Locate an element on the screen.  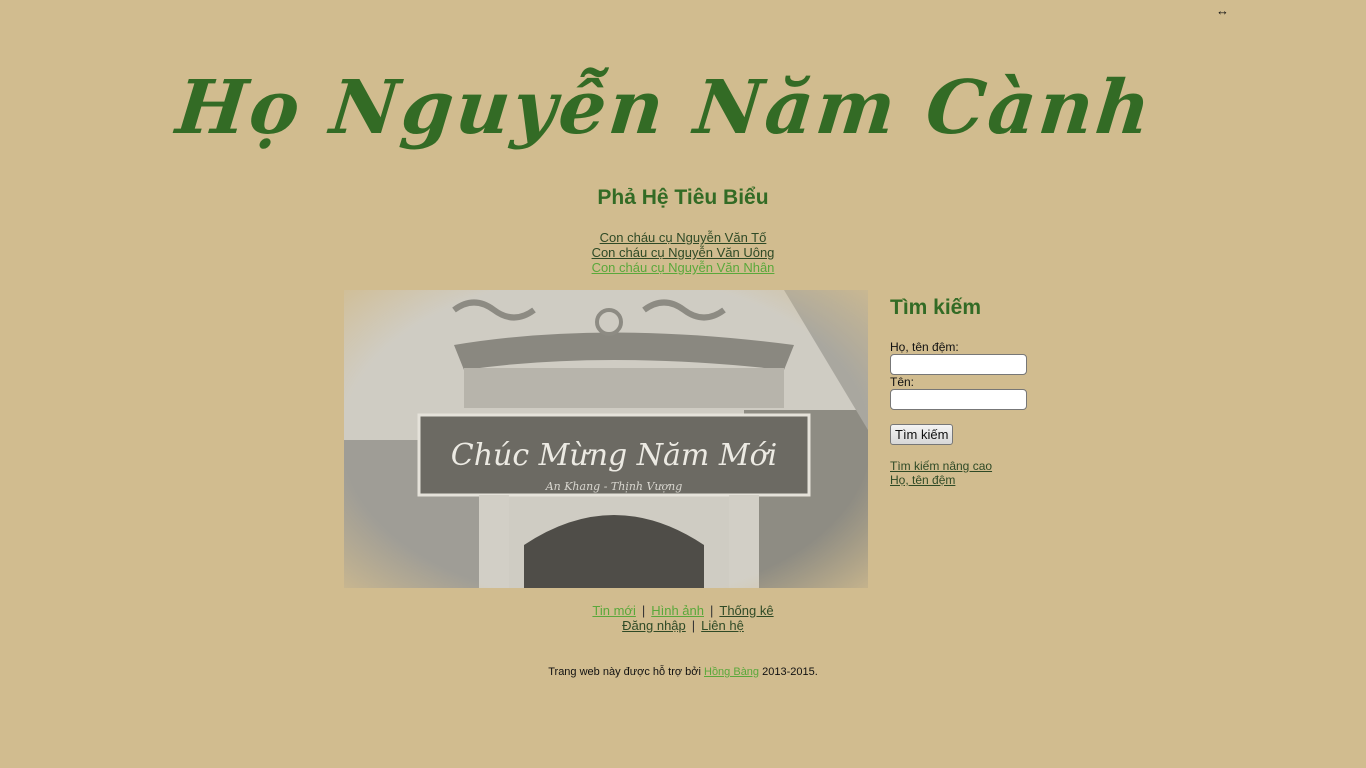
surname-input is located at coordinates (958, 364).